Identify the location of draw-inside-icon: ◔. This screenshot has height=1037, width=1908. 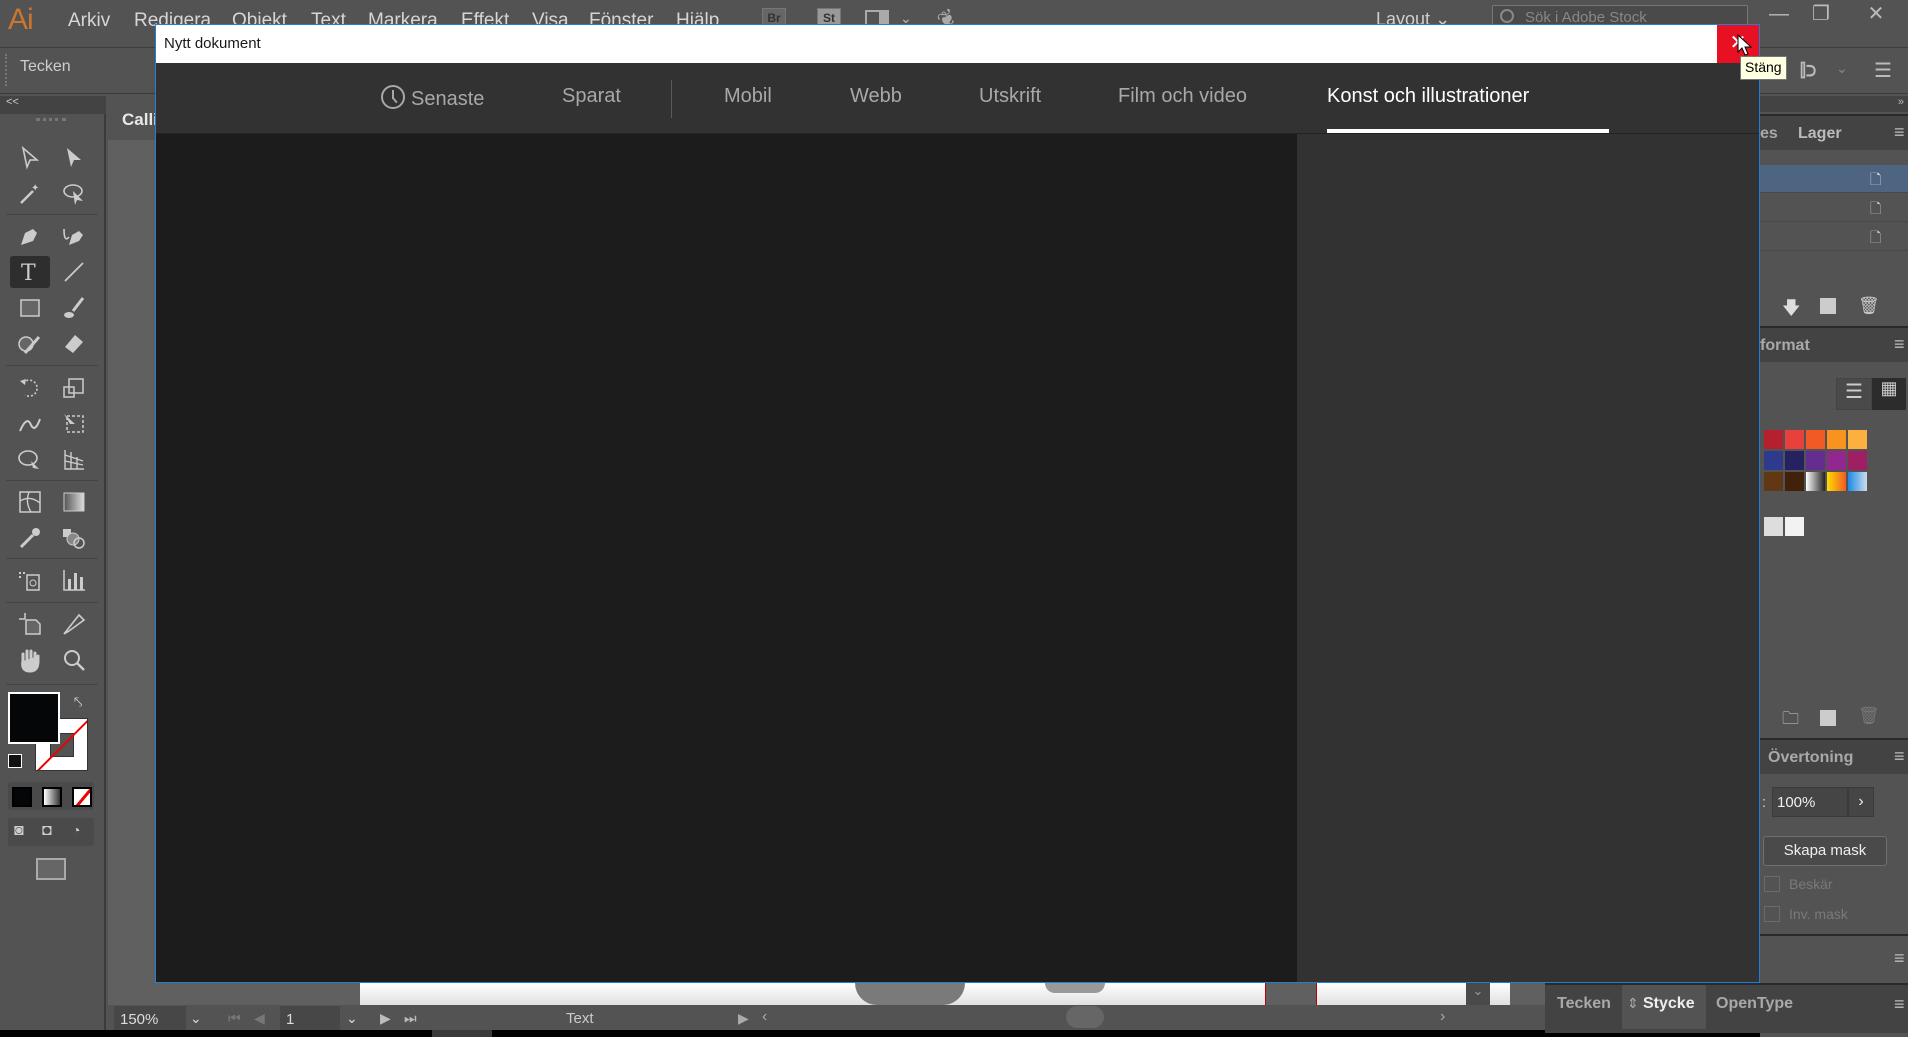
(76, 830).